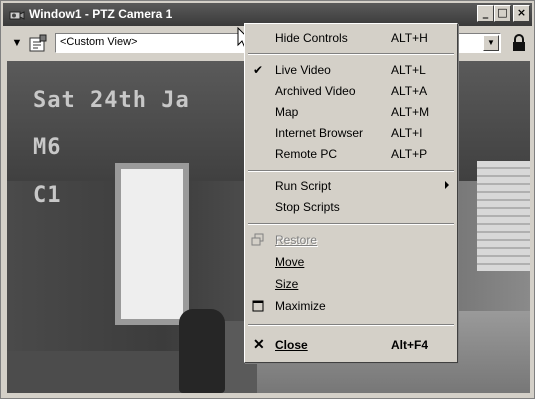 The height and width of the screenshot is (399, 535). What do you see at coordinates (300, 306) in the screenshot?
I see `menu-item-label: Maximize` at bounding box center [300, 306].